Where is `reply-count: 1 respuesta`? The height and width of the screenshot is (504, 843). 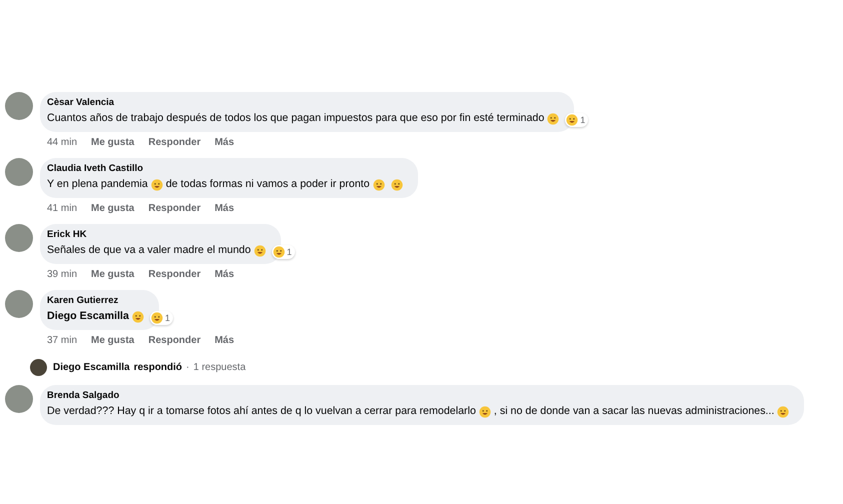 reply-count: 1 respuesta is located at coordinates (219, 367).